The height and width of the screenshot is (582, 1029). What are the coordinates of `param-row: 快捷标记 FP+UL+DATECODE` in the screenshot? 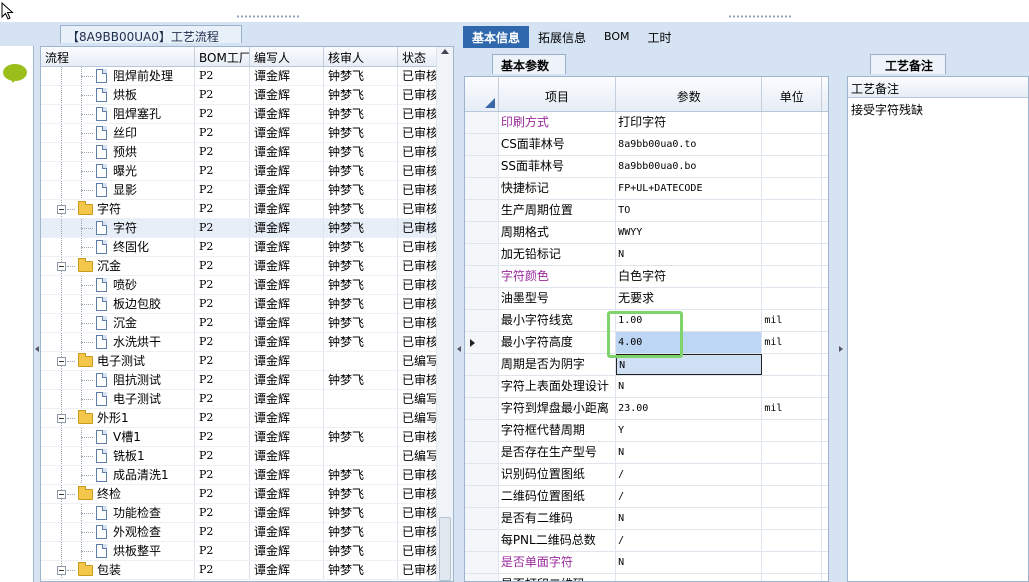 It's located at (646, 189).